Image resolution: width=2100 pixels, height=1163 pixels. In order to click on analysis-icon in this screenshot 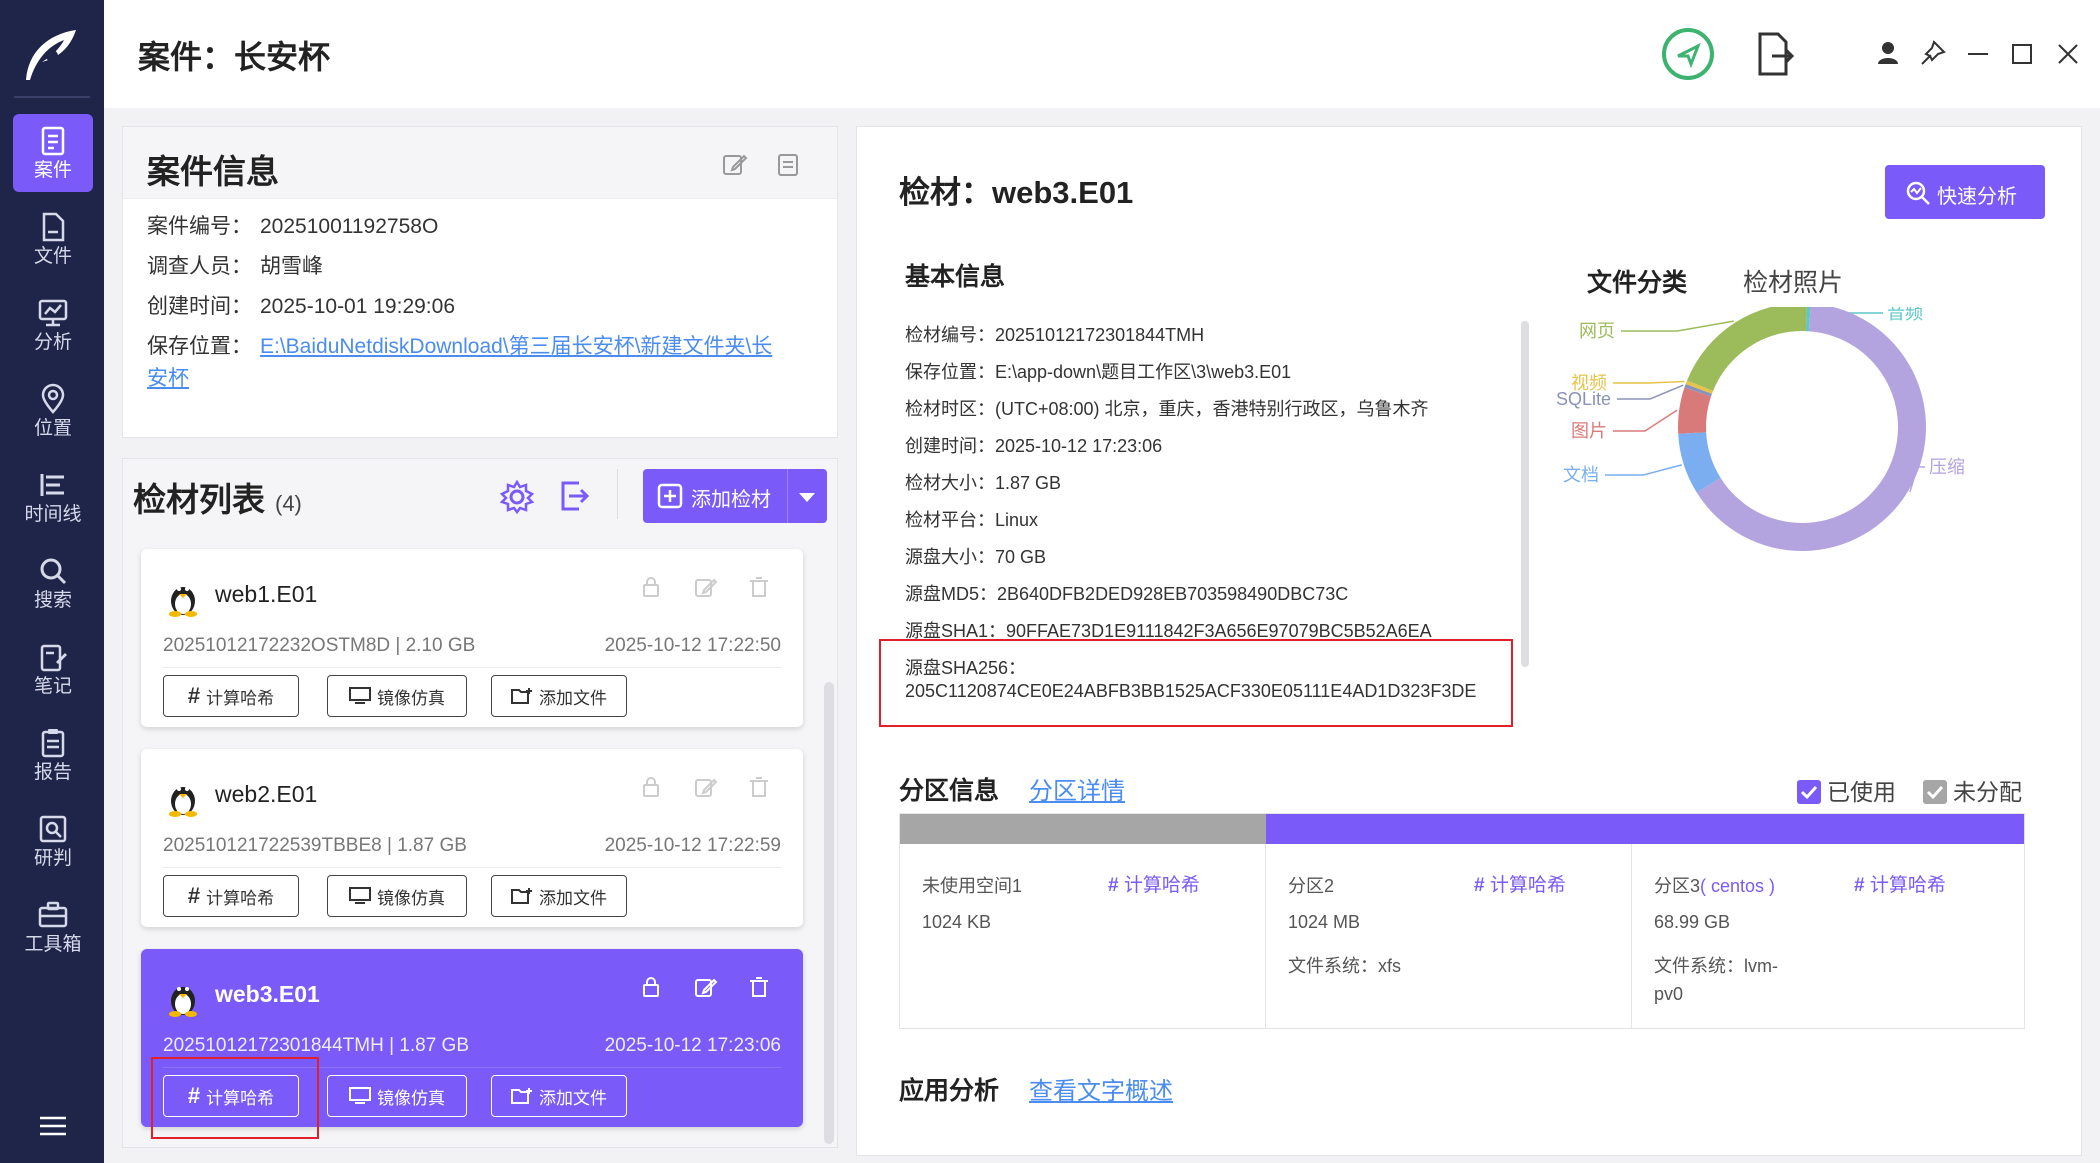, I will do `click(53, 313)`.